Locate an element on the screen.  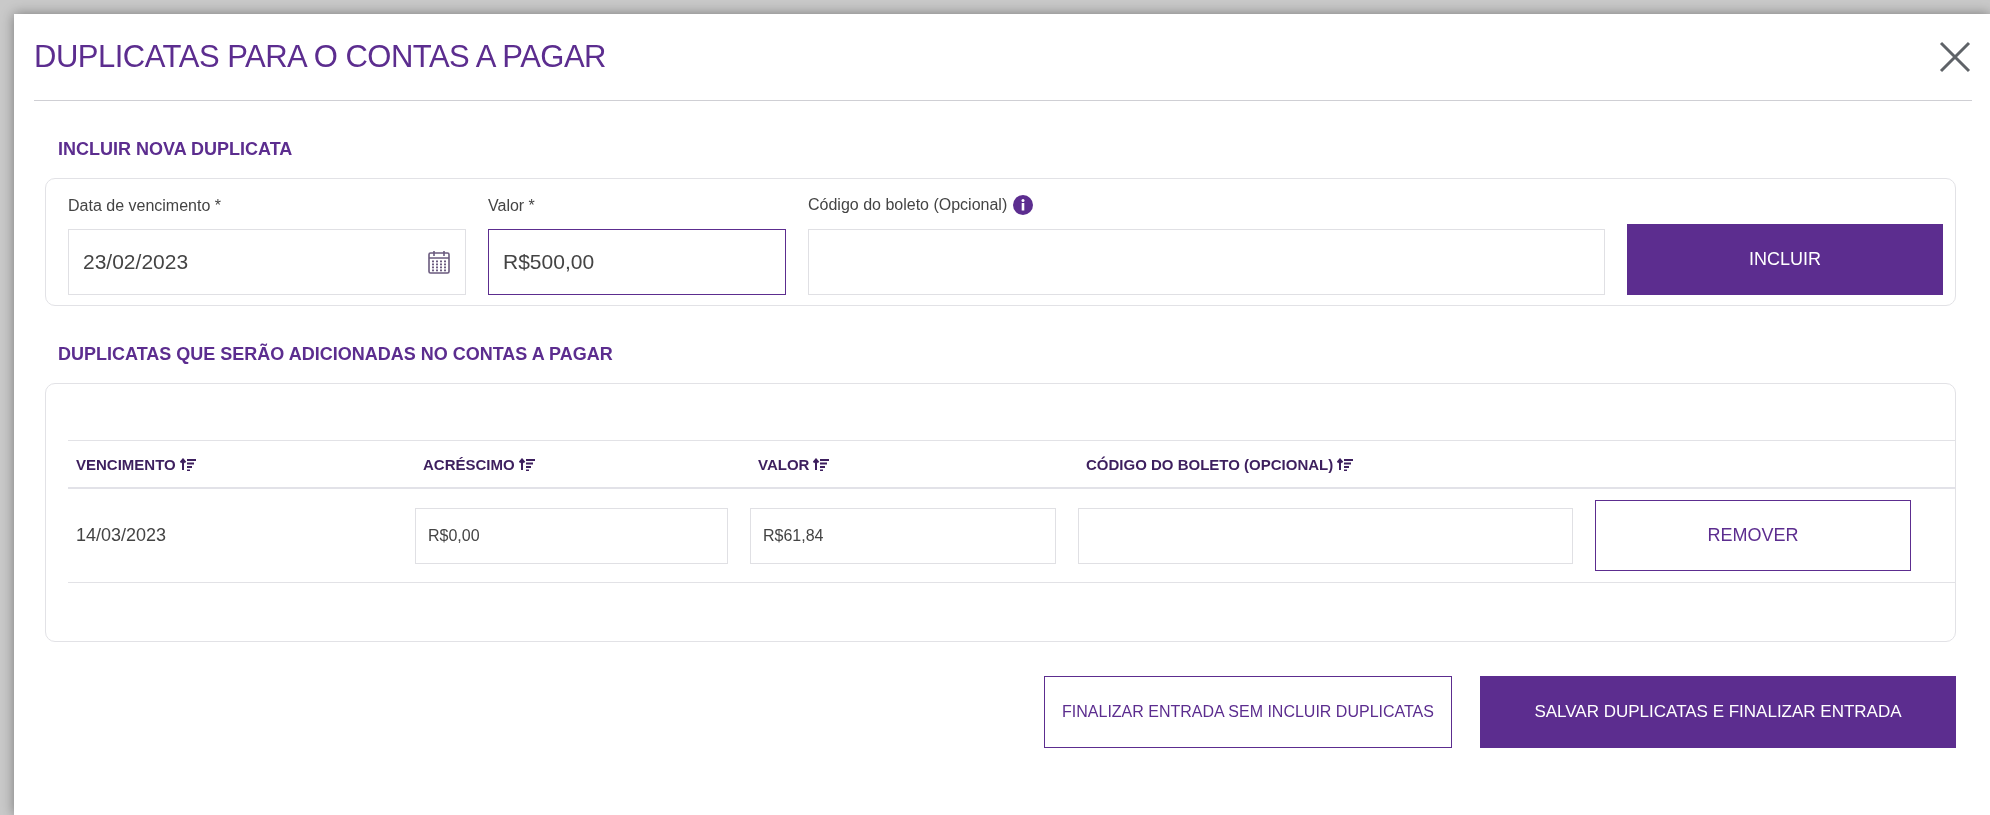
include-button: INCLUIR is located at coordinates (1785, 259).